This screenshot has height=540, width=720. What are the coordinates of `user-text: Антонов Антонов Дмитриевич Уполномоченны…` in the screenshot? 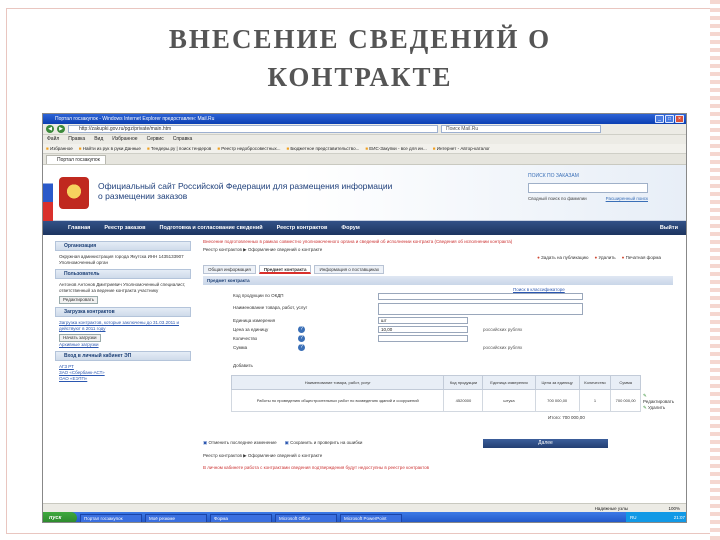 It's located at (122, 287).